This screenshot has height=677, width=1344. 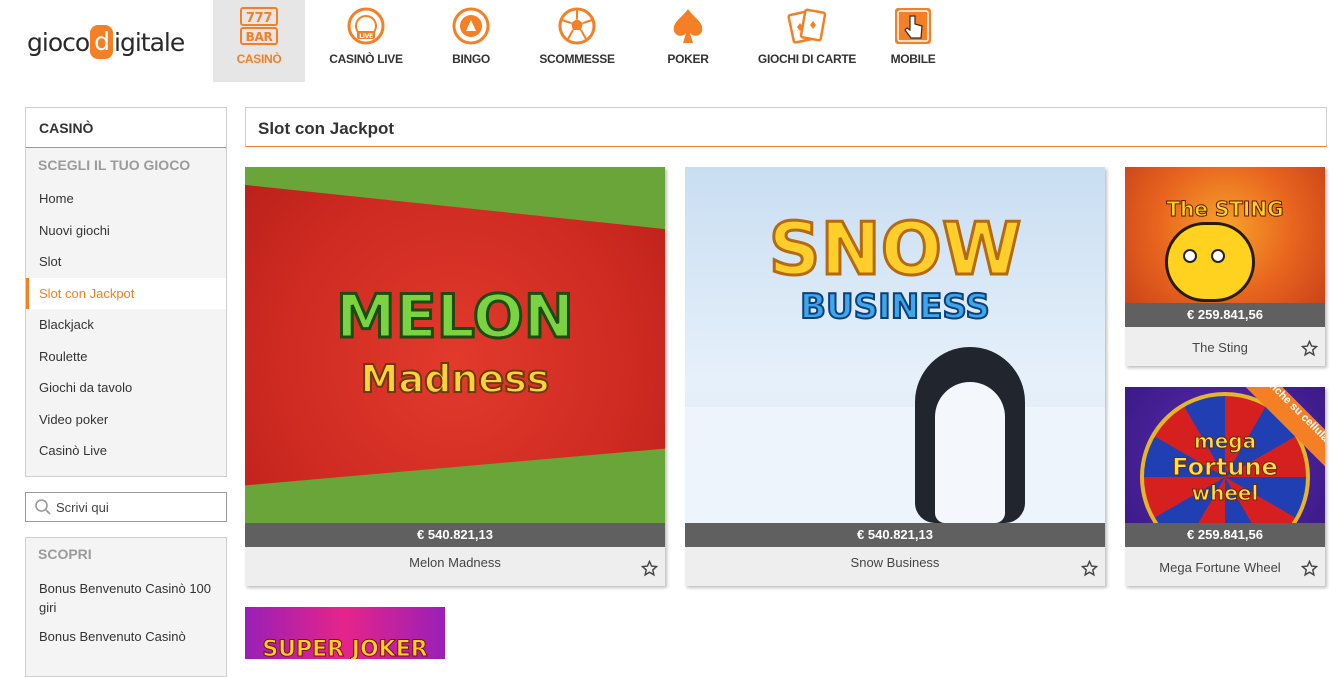 I want to click on melon-art-title: MELON, so click(x=454, y=317).